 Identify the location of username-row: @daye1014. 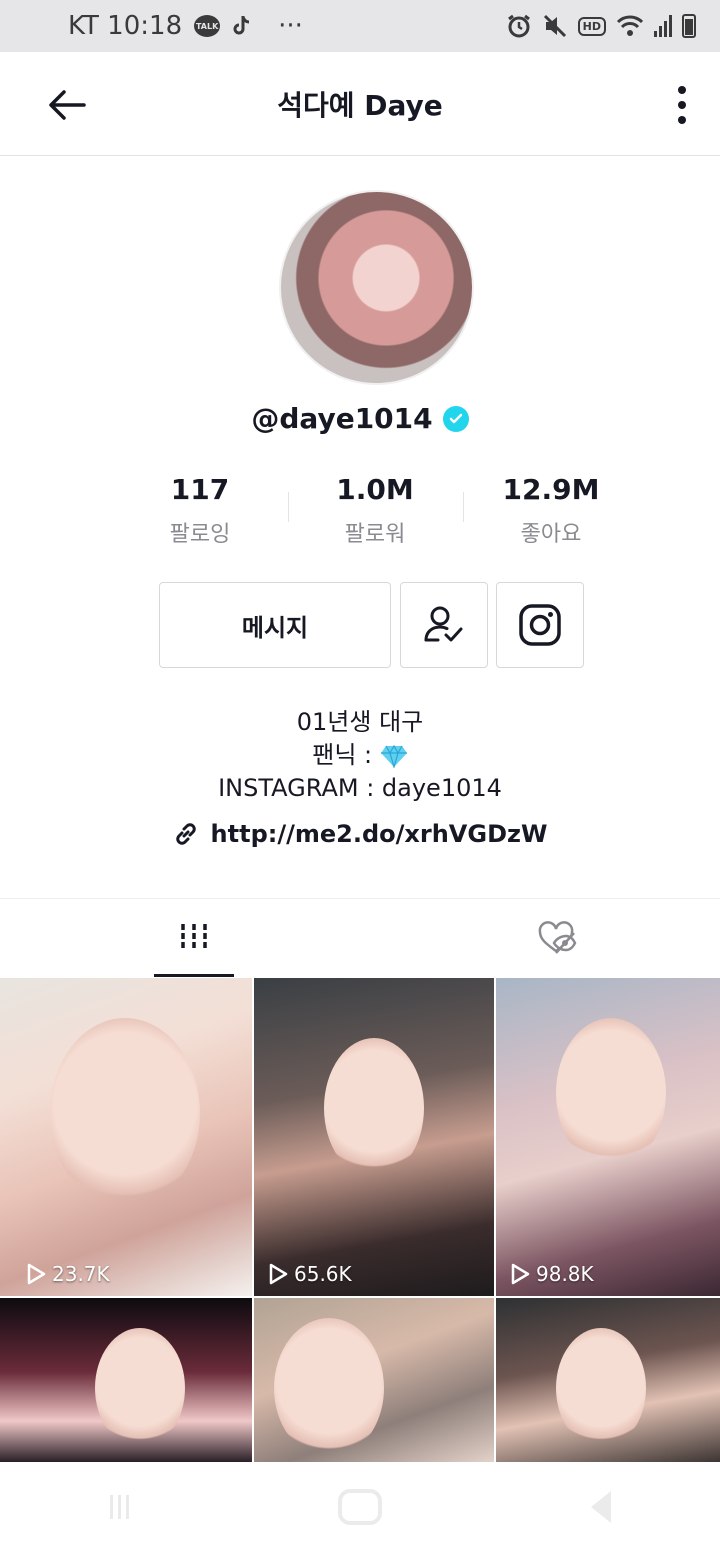
(360, 418).